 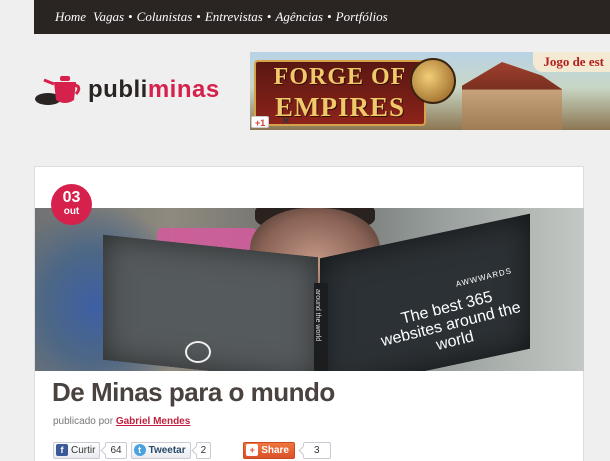 What do you see at coordinates (252, 450) in the screenshot?
I see `share-icon: +` at bounding box center [252, 450].